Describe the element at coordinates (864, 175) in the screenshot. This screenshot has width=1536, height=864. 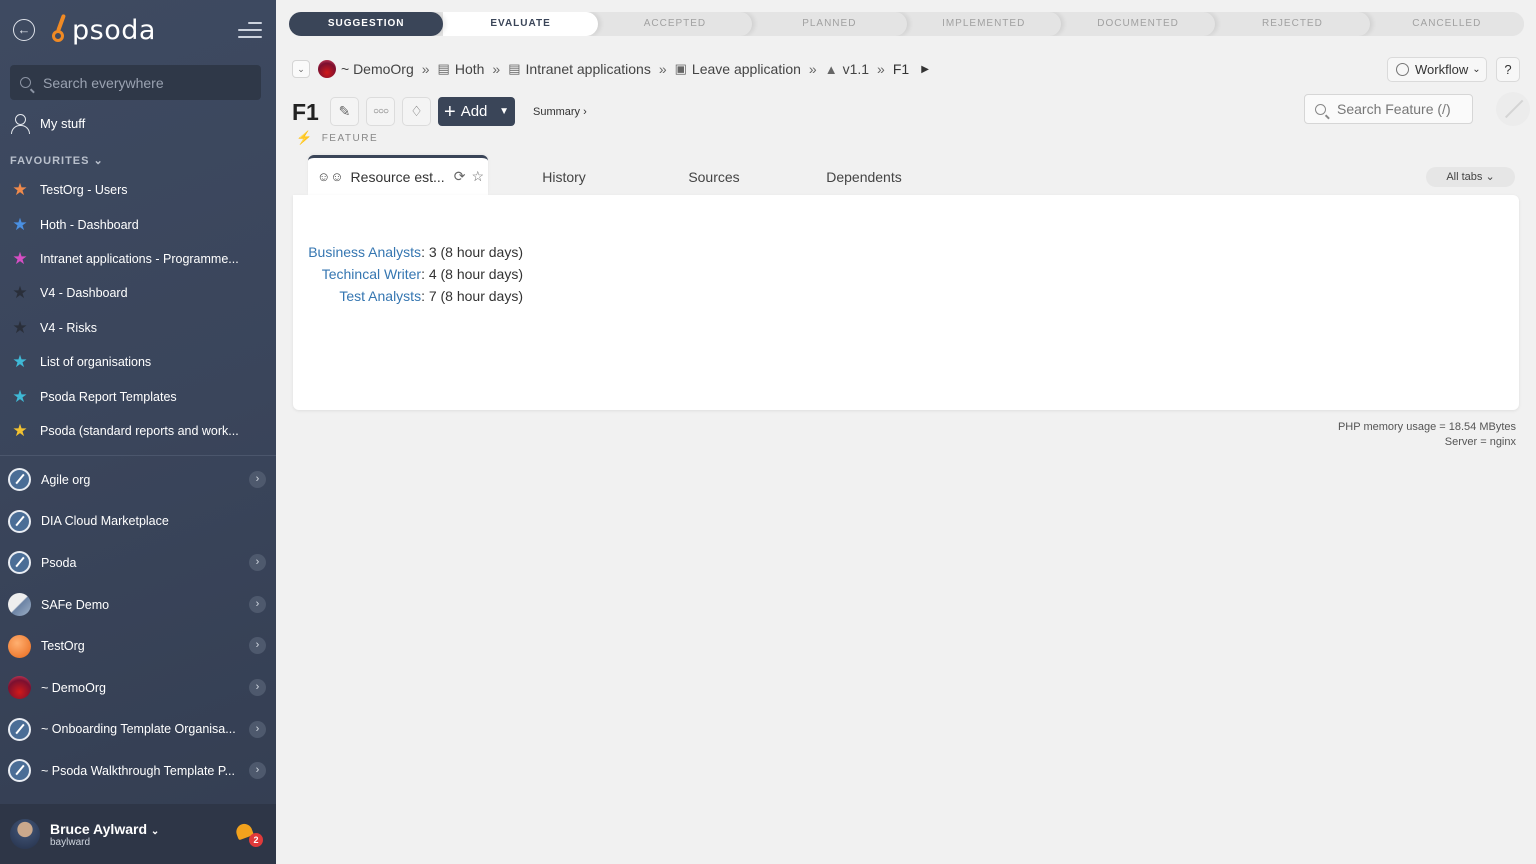
I see `tab-dependents: Dependents` at that location.